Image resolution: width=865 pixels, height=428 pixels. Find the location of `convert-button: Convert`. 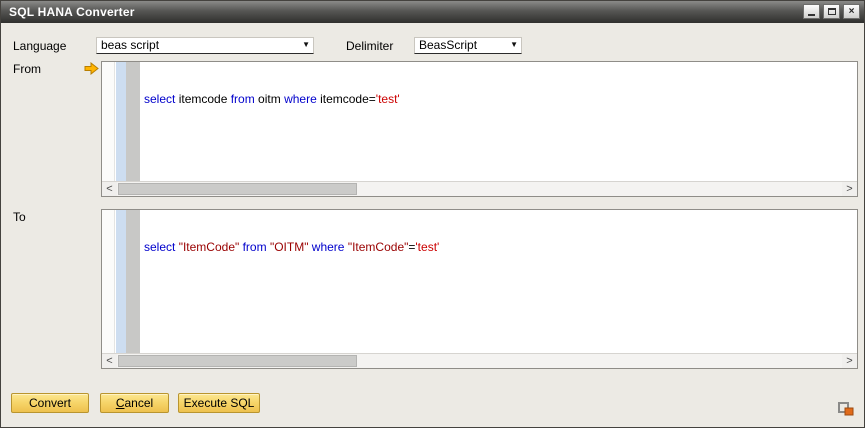

convert-button: Convert is located at coordinates (50, 403).